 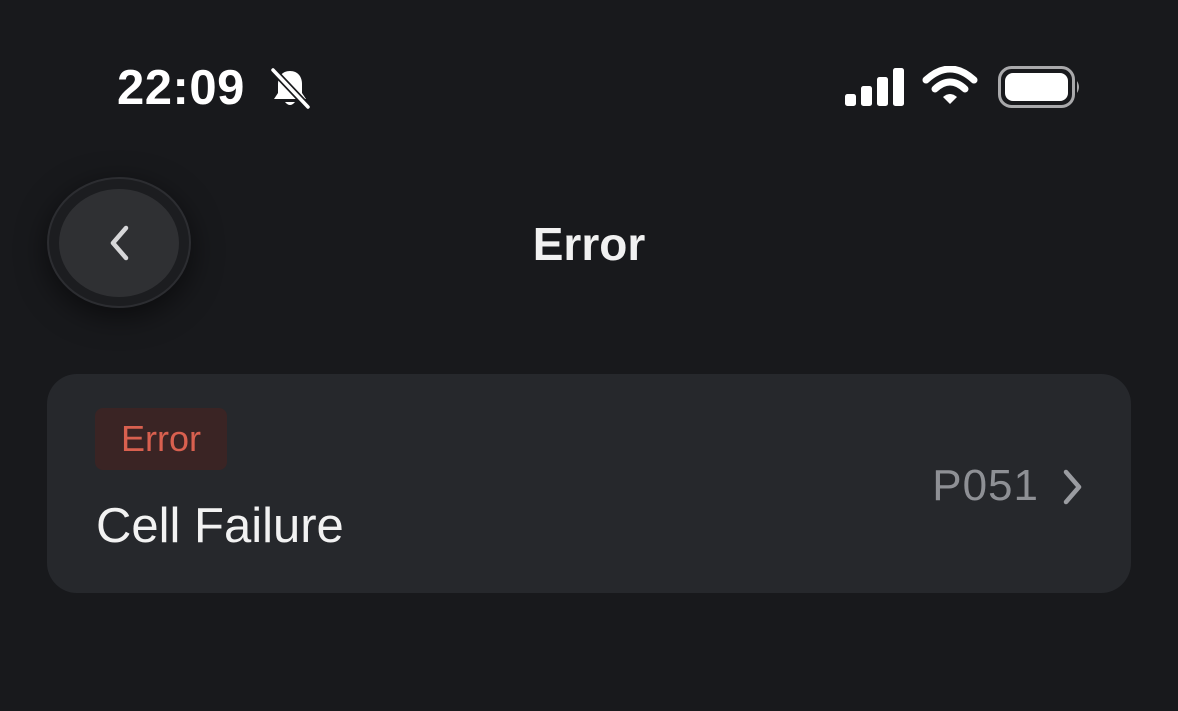 I want to click on error-name: Cell Failure, so click(x=220, y=526).